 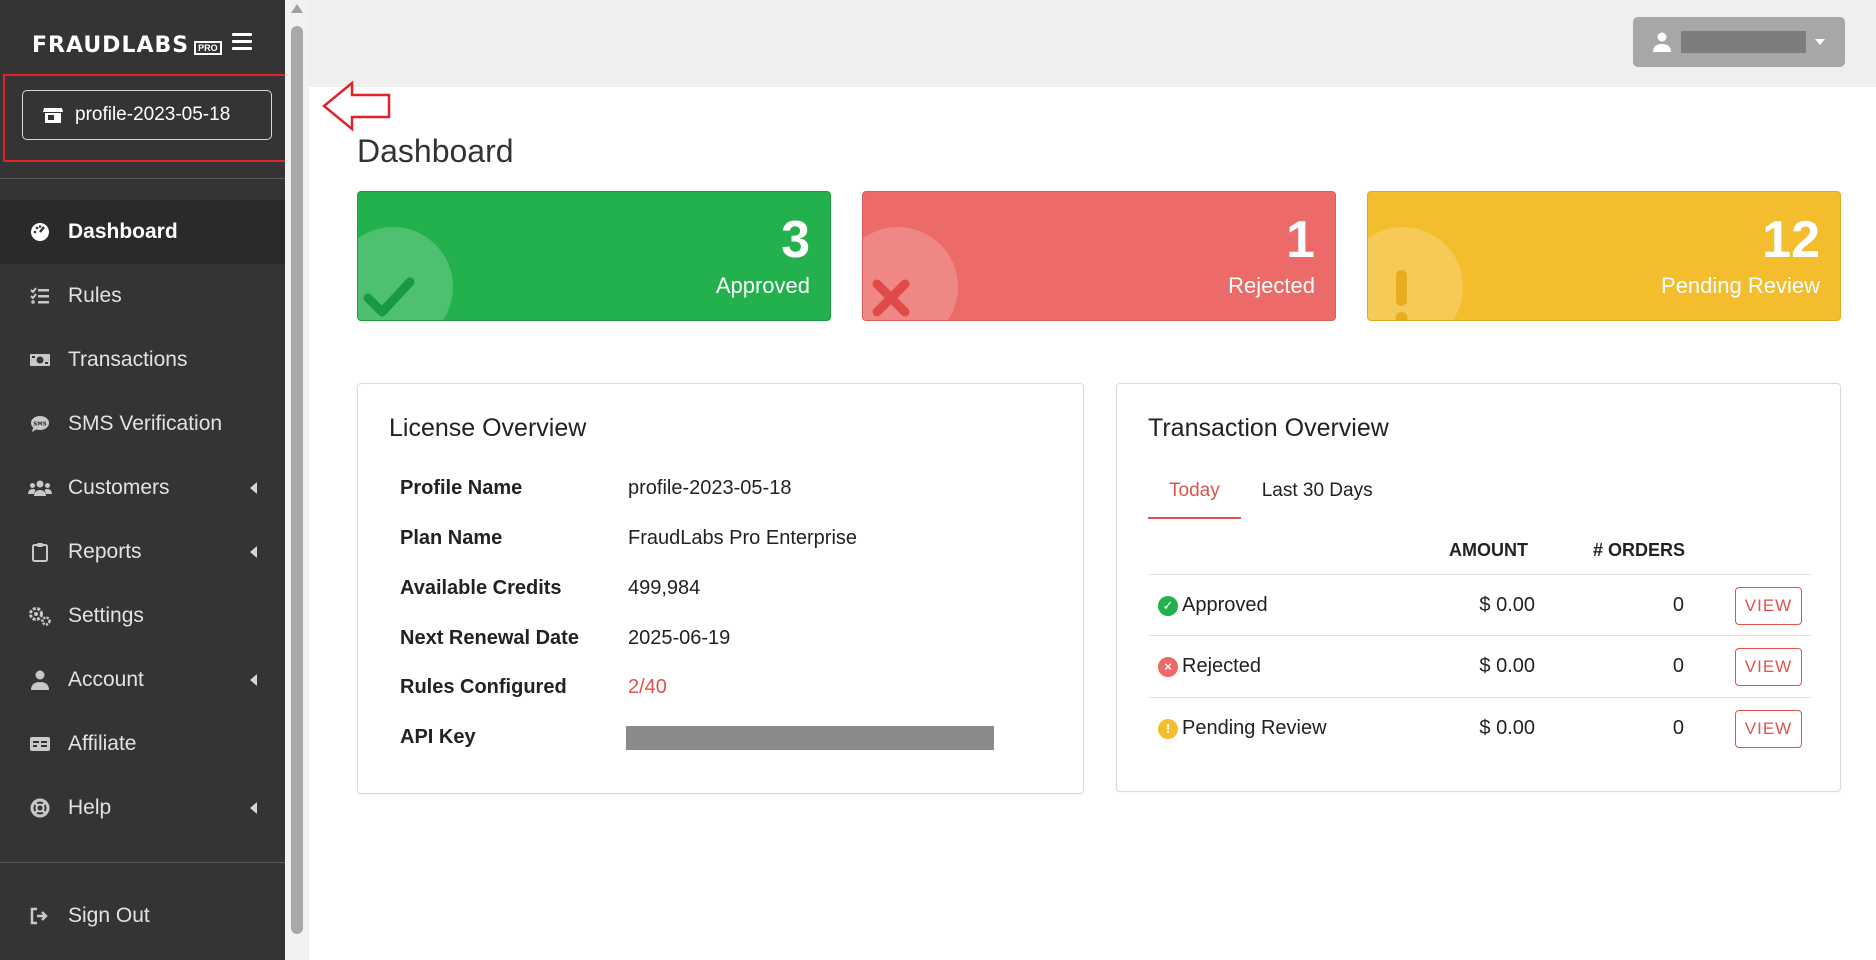 What do you see at coordinates (40, 360) in the screenshot?
I see `money-icon` at bounding box center [40, 360].